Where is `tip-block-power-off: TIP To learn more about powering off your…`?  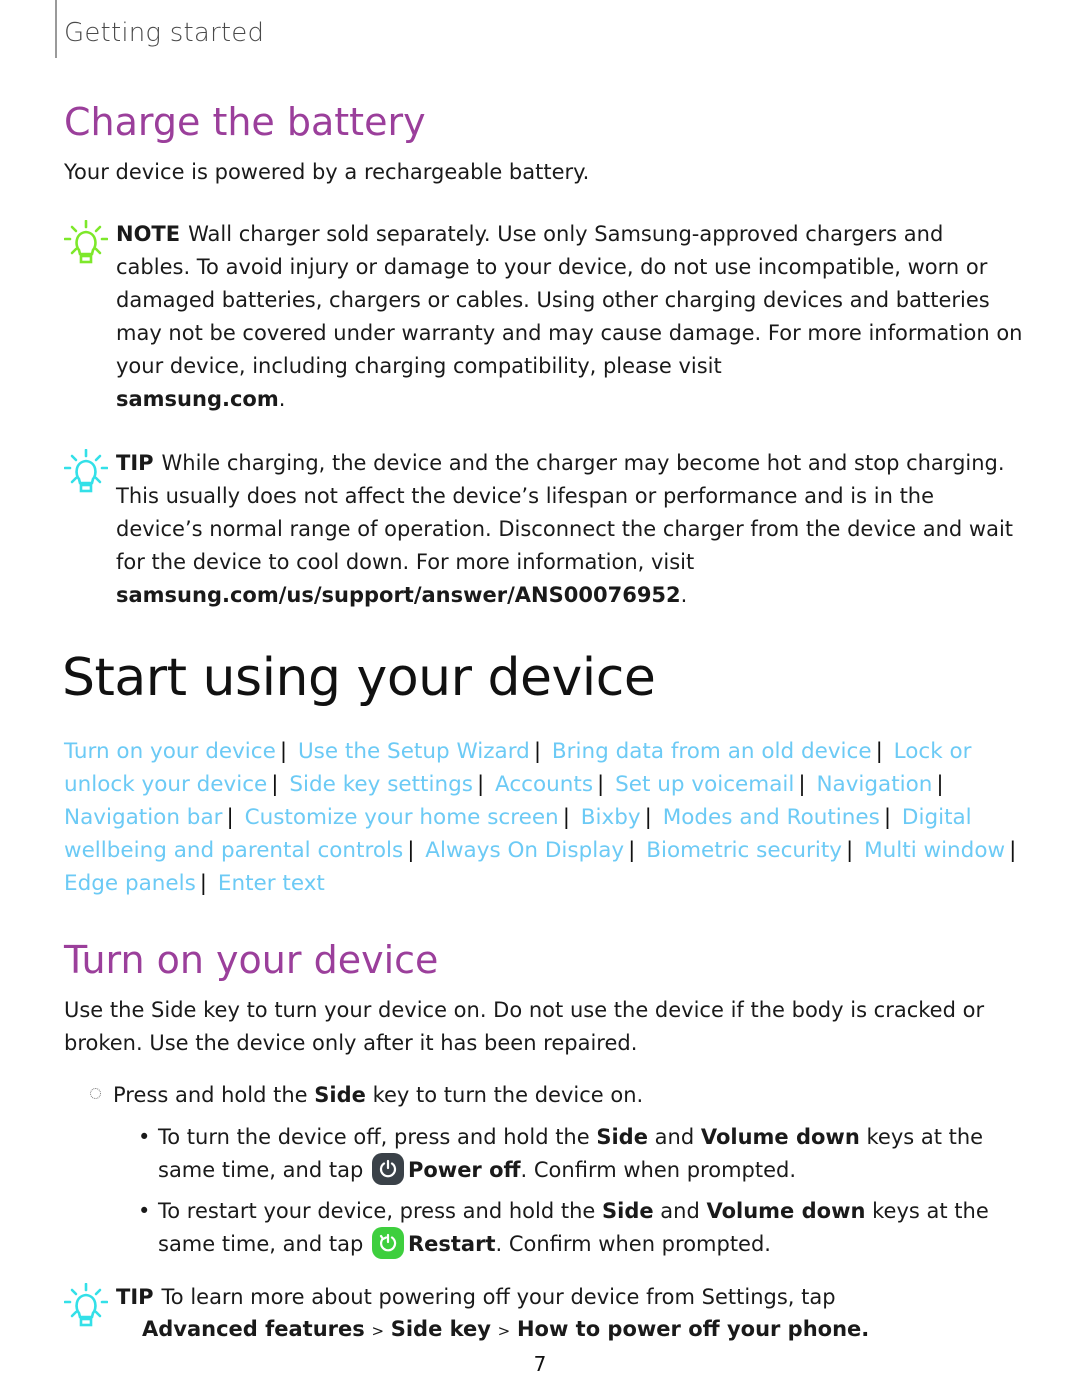 tip-block-power-off: TIP To learn more about powering off your… is located at coordinates (544, 1314).